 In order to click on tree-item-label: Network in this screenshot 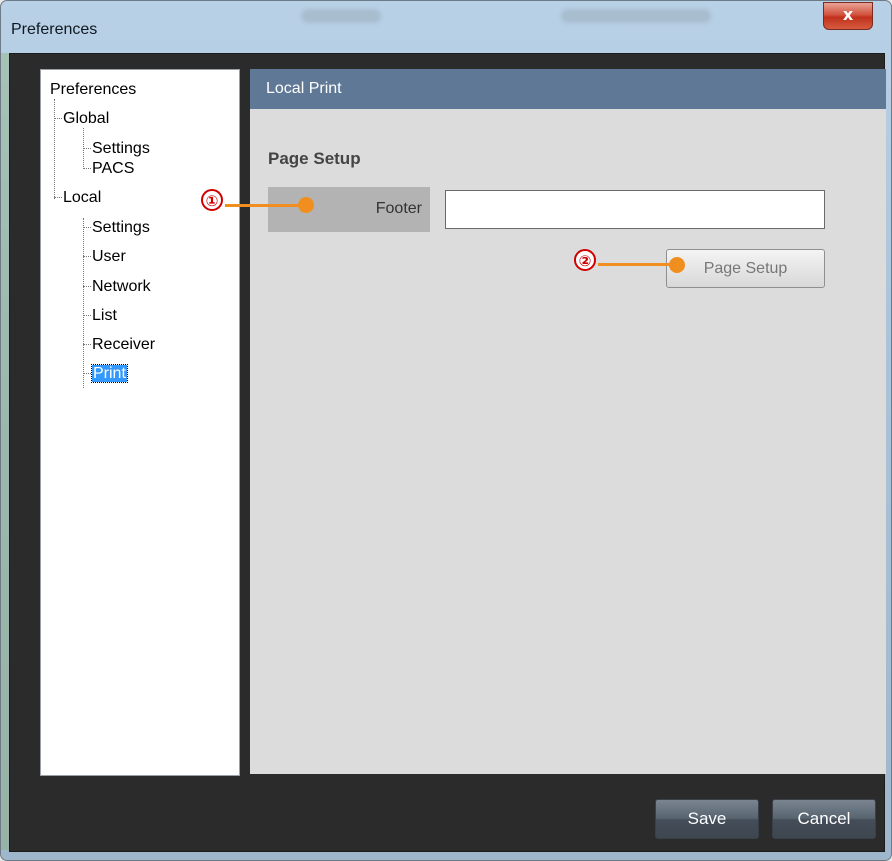, I will do `click(121, 286)`.